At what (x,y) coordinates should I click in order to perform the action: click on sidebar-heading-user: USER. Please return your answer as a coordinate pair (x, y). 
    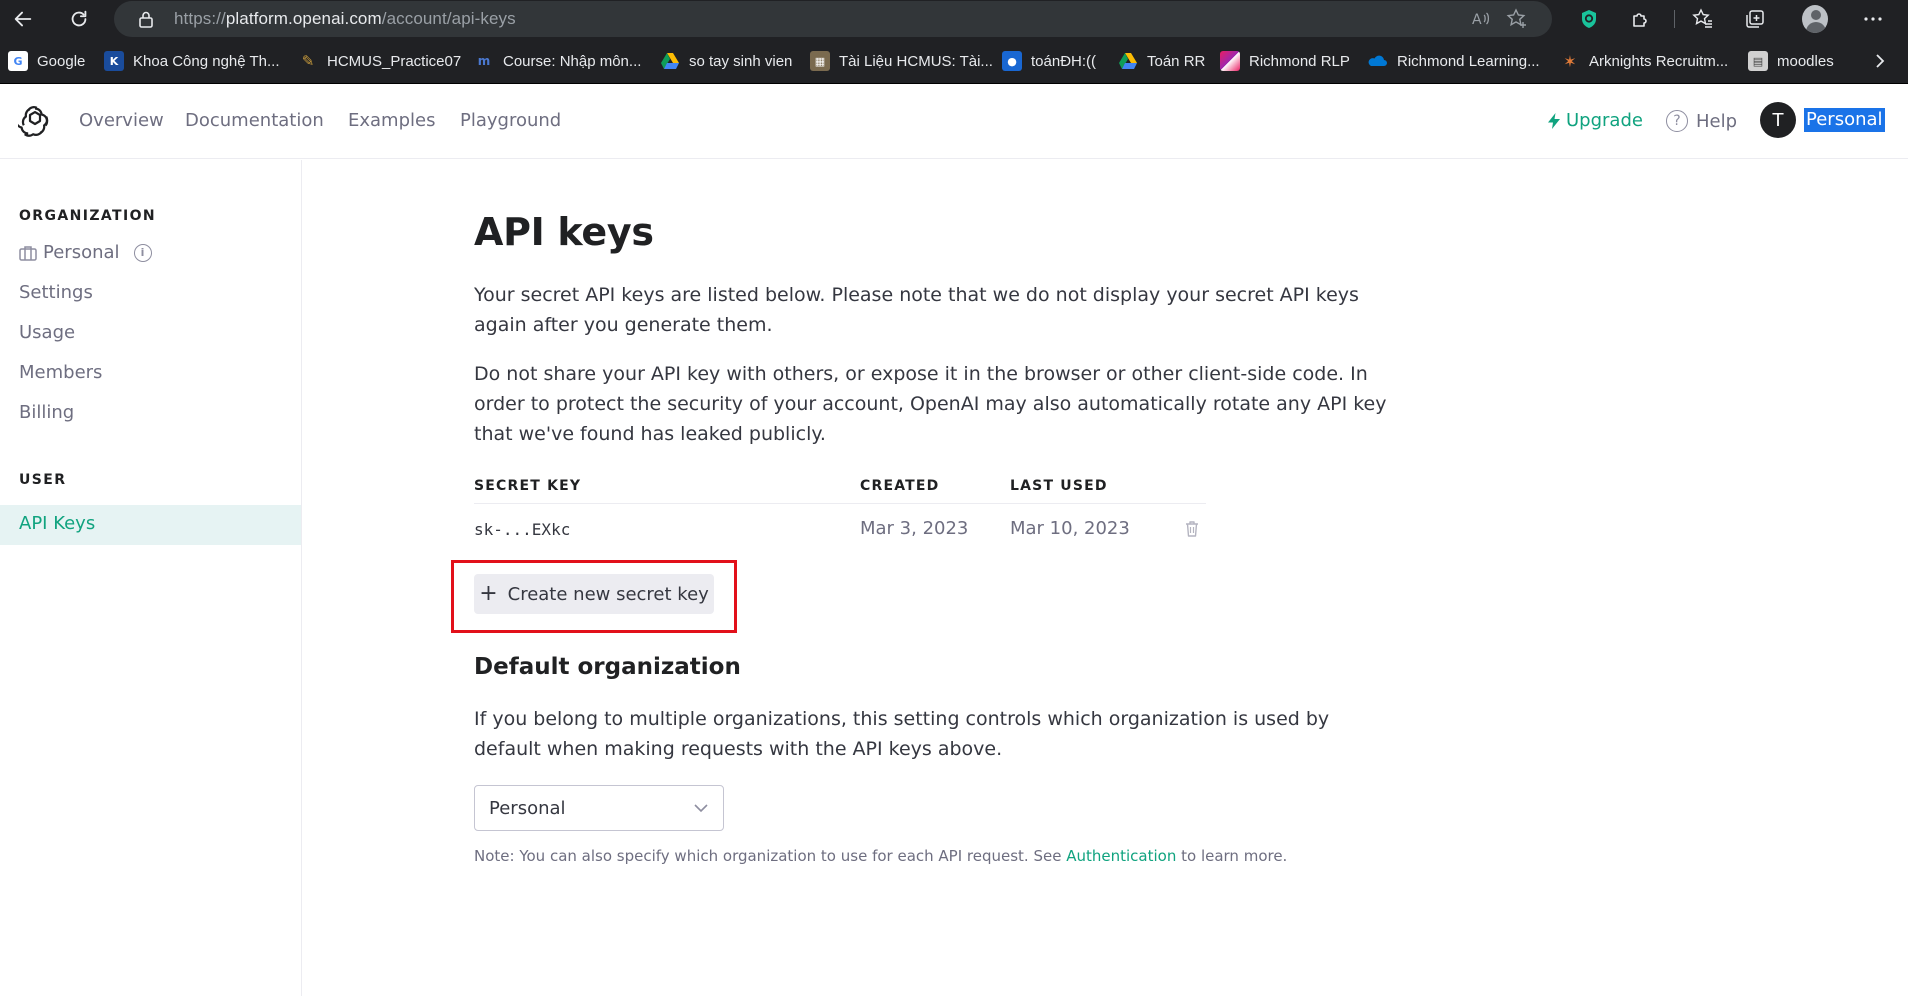
    Looking at the image, I should click on (43, 480).